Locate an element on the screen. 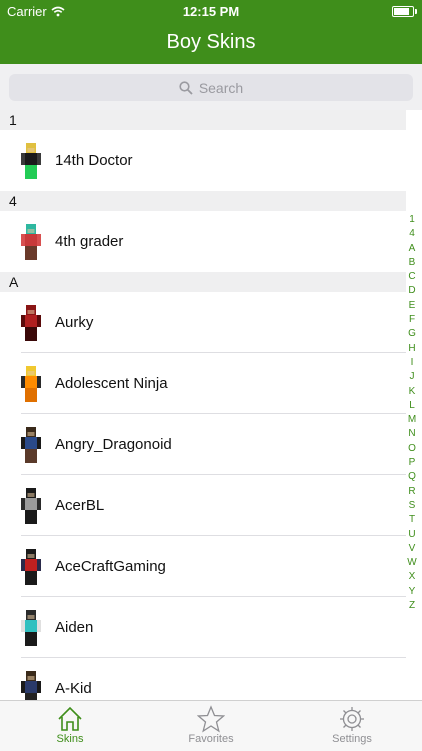 The width and height of the screenshot is (422, 751). skin-name: Aiden is located at coordinates (74, 627).